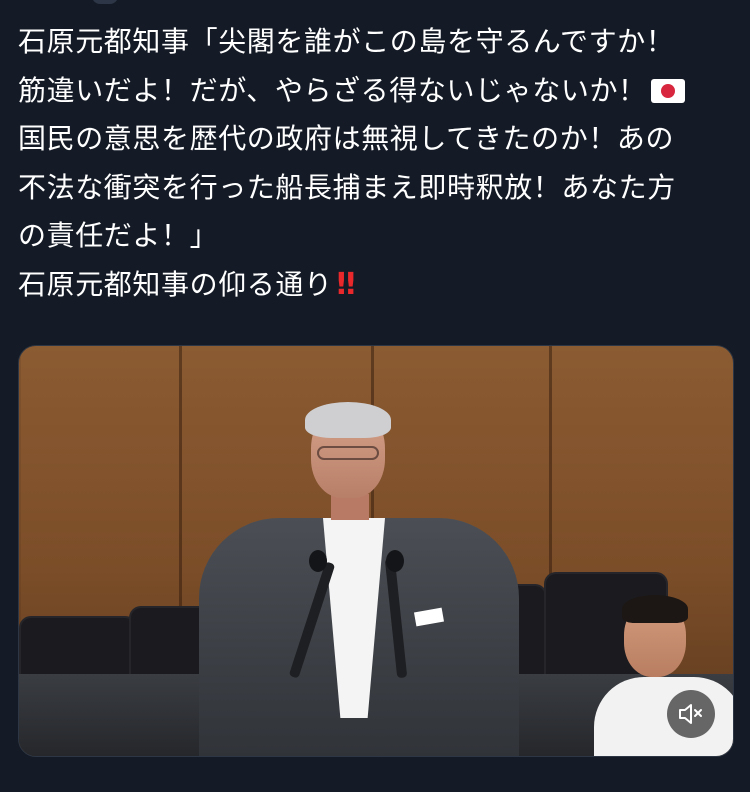  I want to click on wall-panel-divider, so click(180, 481).